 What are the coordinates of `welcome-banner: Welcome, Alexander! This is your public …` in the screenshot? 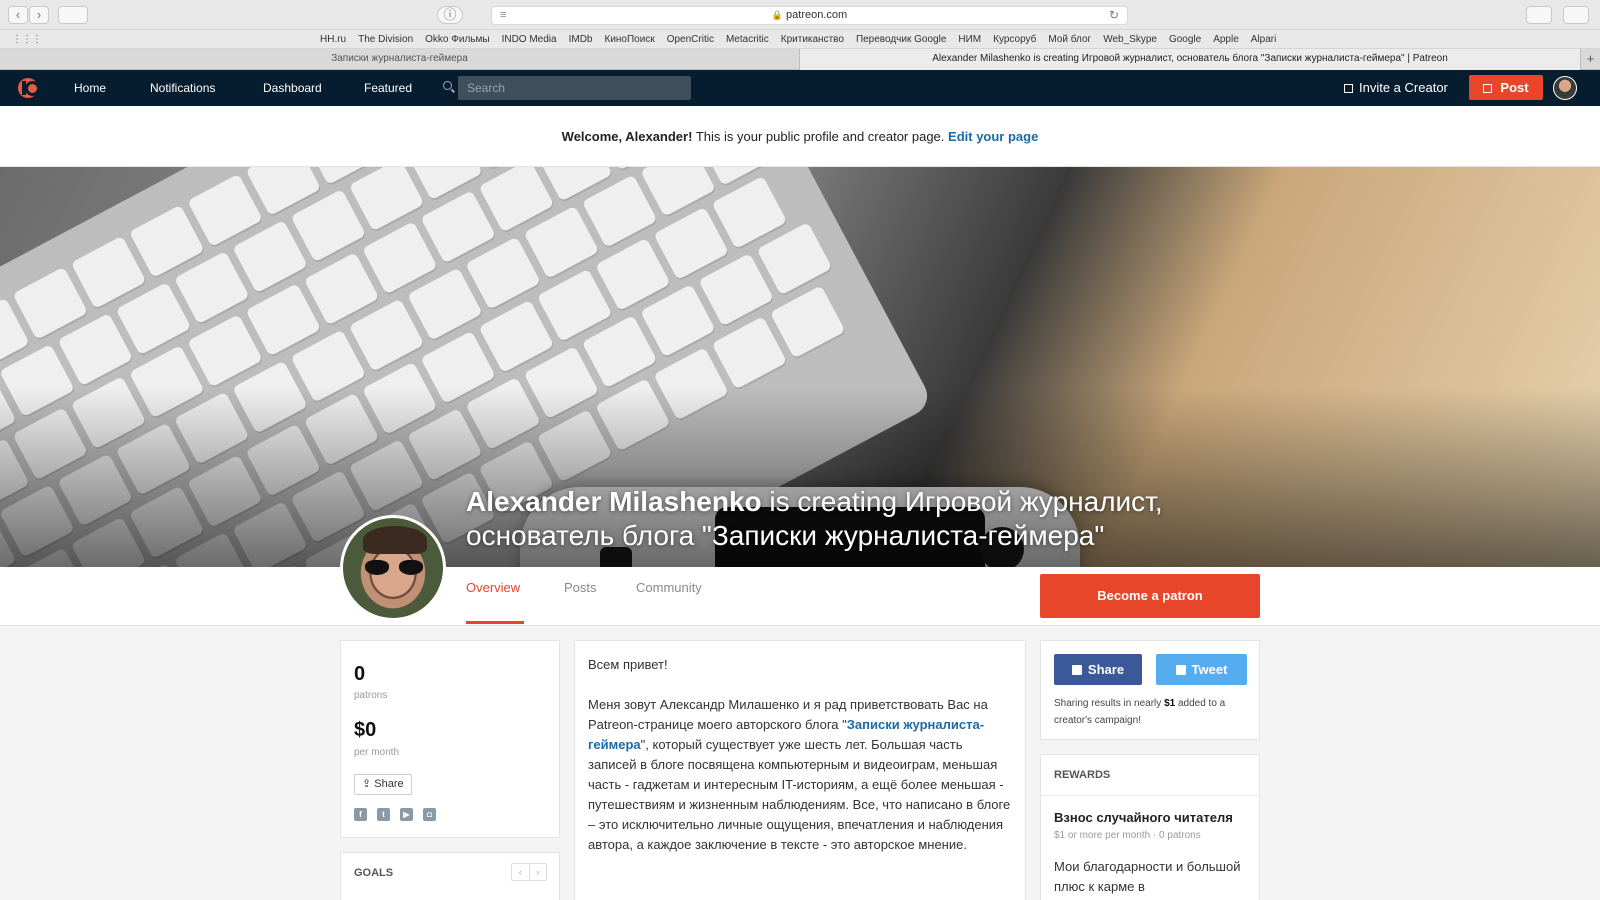 It's located at (800, 136).